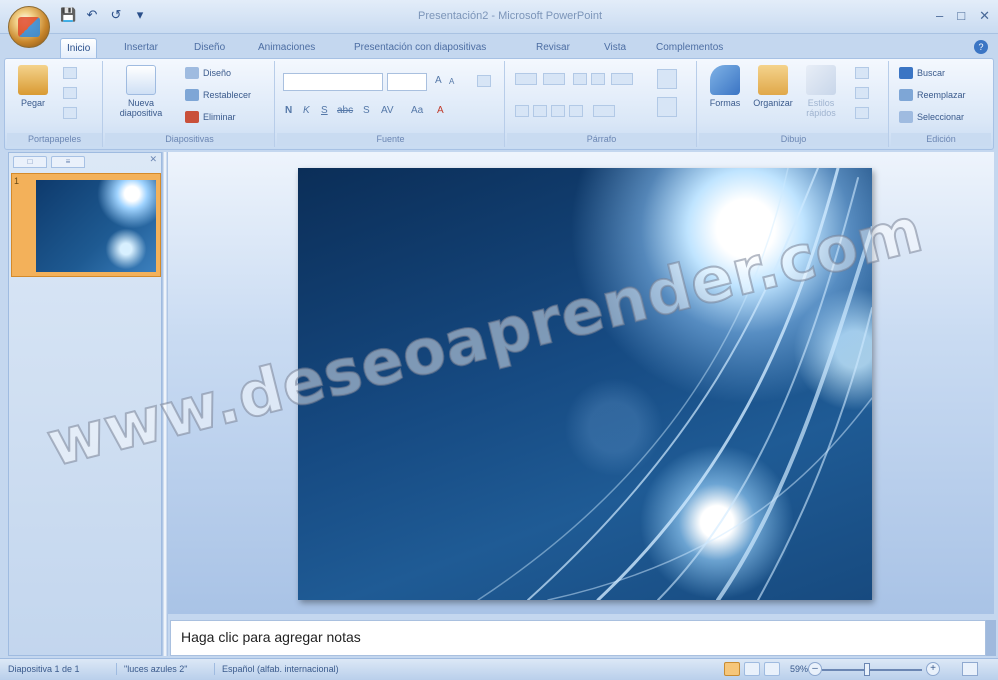 Image resolution: width=998 pixels, height=680 pixels. What do you see at coordinates (773, 86) in the screenshot?
I see `arrange-button: Organizar` at bounding box center [773, 86].